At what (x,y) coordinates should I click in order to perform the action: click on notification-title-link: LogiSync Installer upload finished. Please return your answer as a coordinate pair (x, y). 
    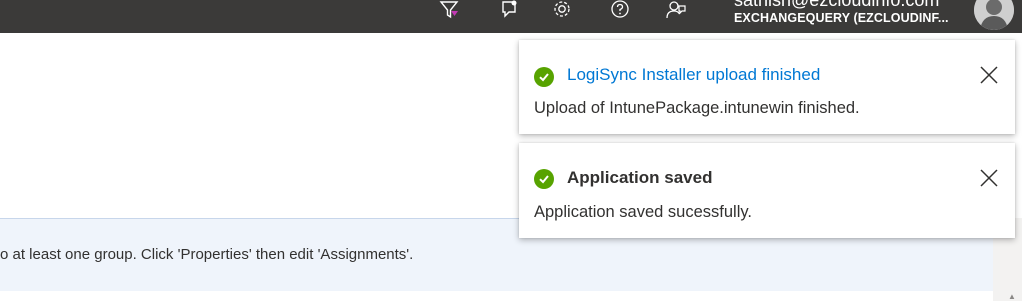
    Looking at the image, I should click on (693, 75).